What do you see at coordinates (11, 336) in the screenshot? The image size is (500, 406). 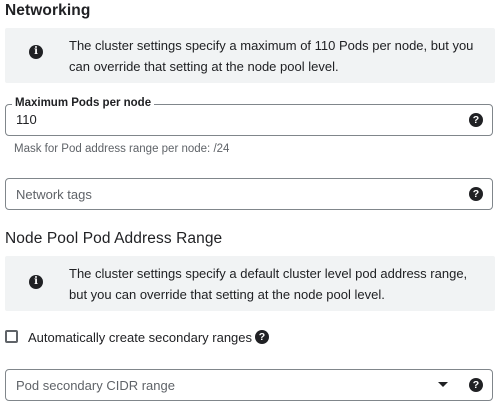 I see `auto-secondary-ranges-checkbox` at bounding box center [11, 336].